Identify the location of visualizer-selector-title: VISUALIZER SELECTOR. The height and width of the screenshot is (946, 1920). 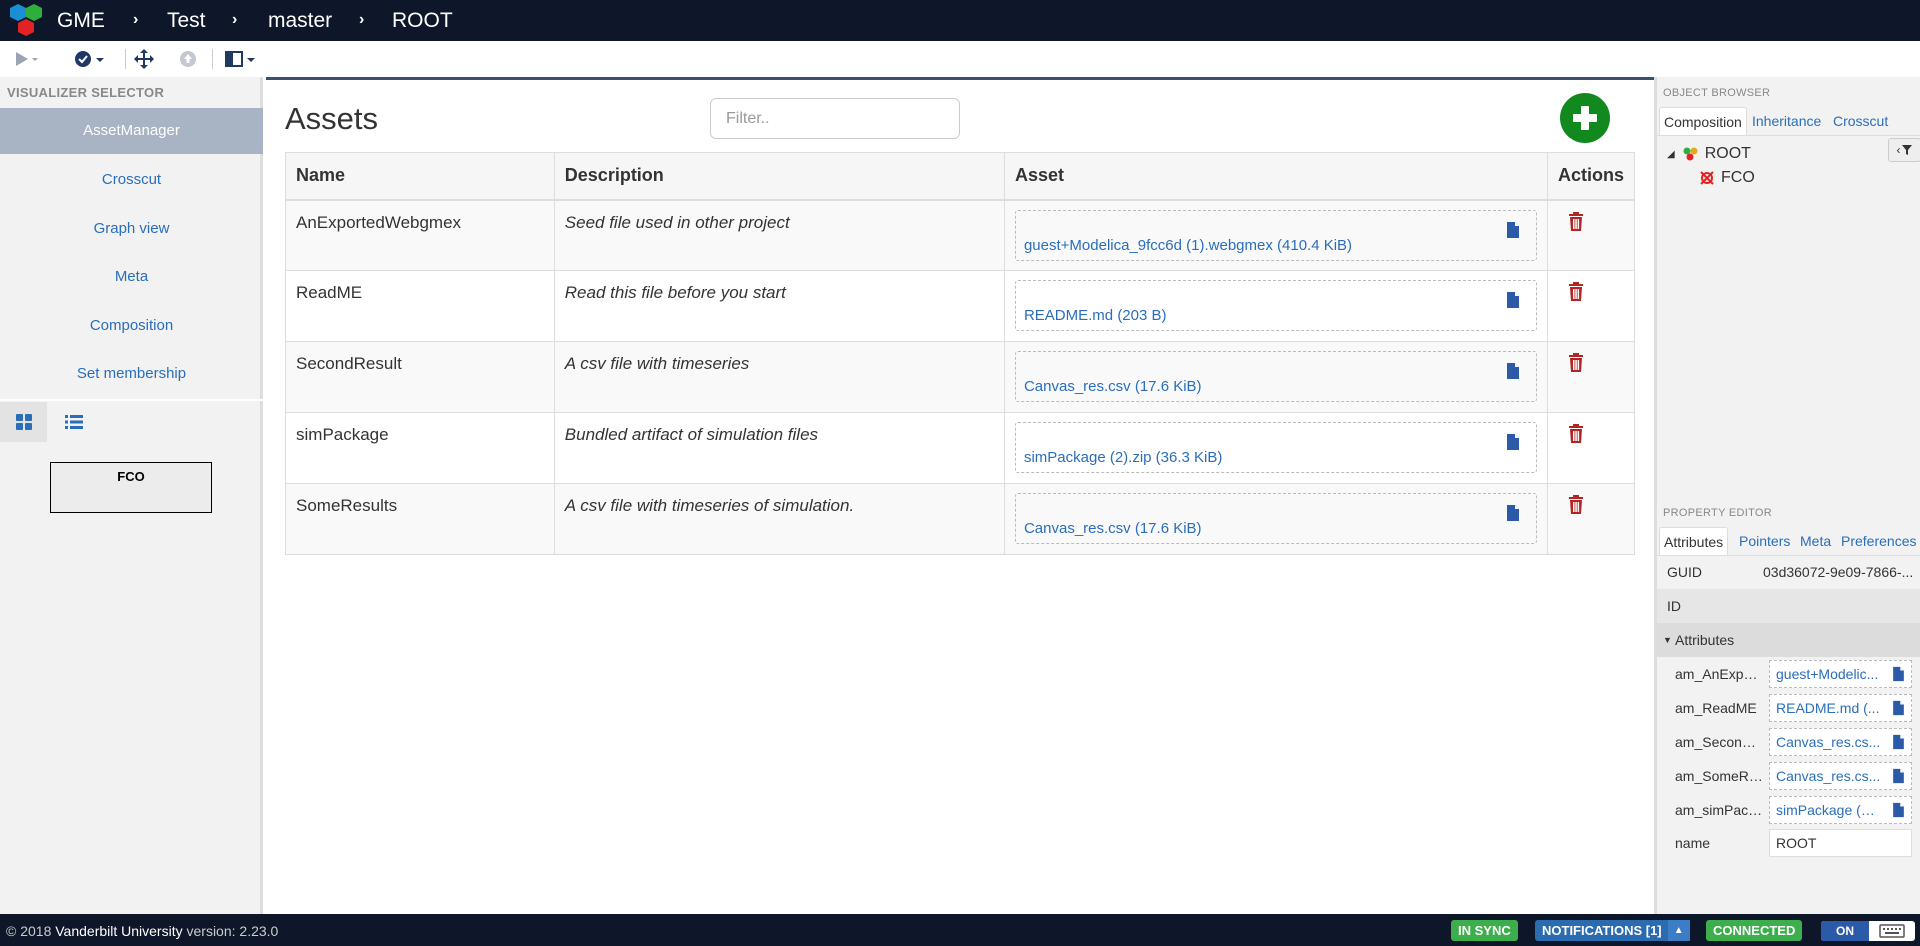
(86, 92).